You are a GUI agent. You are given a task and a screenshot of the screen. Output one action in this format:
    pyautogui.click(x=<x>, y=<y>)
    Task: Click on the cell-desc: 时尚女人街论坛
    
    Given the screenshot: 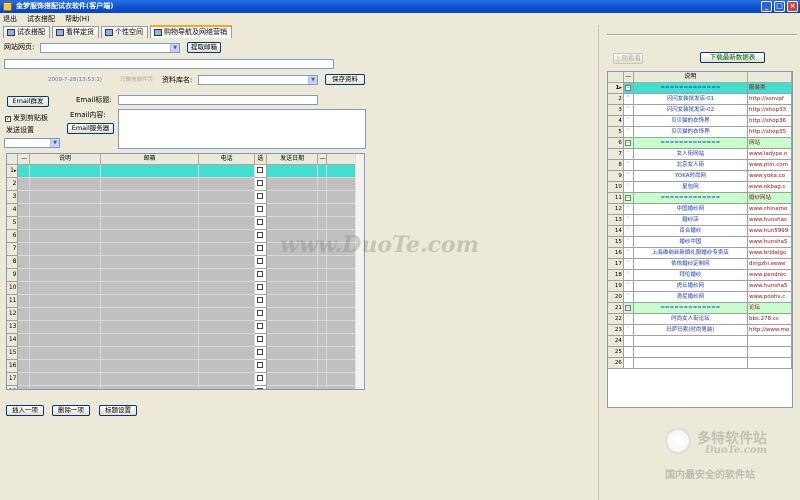 What is the action you would take?
    pyautogui.click(x=691, y=319)
    